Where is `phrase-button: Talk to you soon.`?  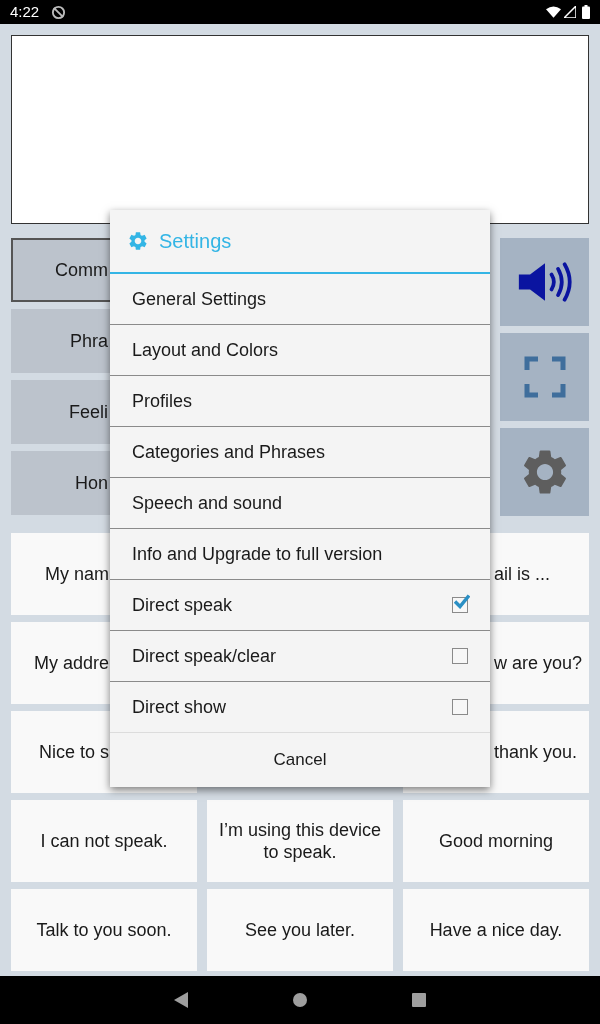
phrase-button: Talk to you soon. is located at coordinates (104, 930).